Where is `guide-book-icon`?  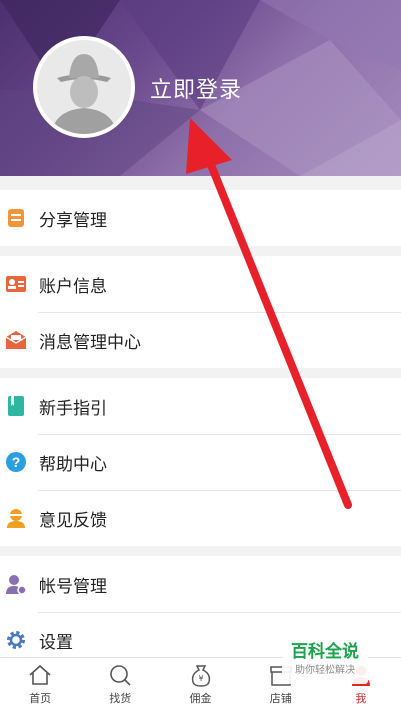
guide-book-icon is located at coordinates (16, 406).